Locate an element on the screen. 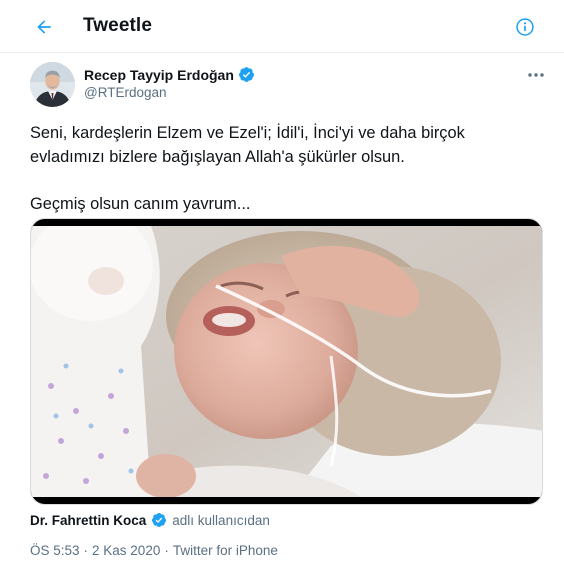 This screenshot has height=568, width=564. more-dots-icon is located at coordinates (536, 75).